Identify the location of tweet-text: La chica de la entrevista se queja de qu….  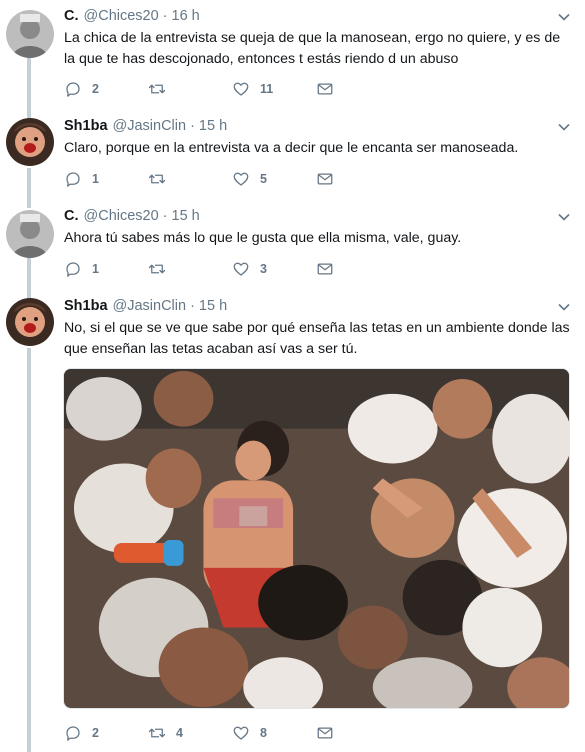
(312, 48).